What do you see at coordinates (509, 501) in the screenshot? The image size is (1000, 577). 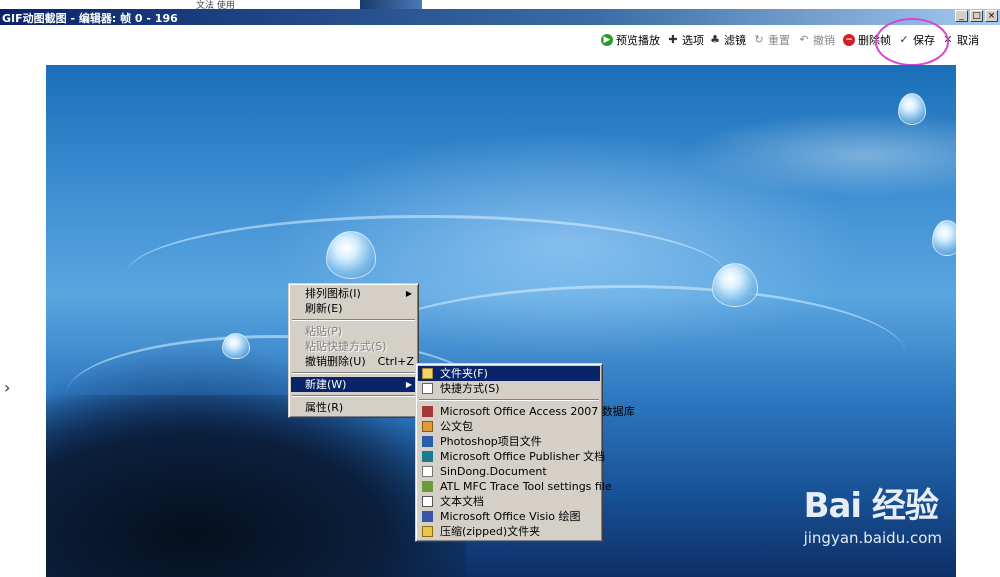 I see `submenu-item-text-document: 文本文档` at bounding box center [509, 501].